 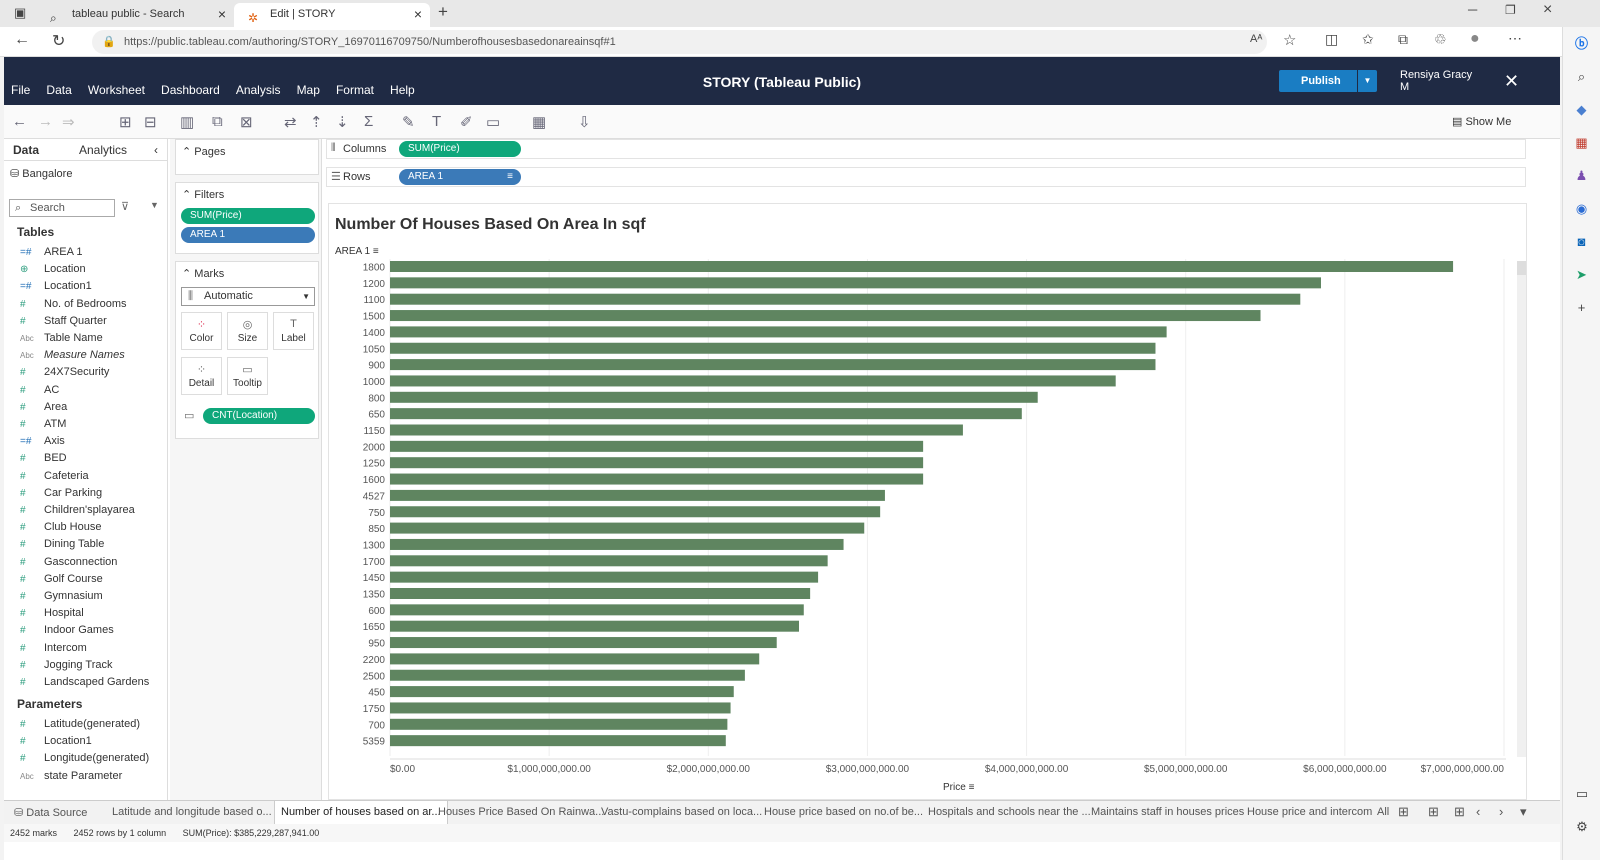 What do you see at coordinates (66, 476) in the screenshot?
I see `field-item: Cafeteria` at bounding box center [66, 476].